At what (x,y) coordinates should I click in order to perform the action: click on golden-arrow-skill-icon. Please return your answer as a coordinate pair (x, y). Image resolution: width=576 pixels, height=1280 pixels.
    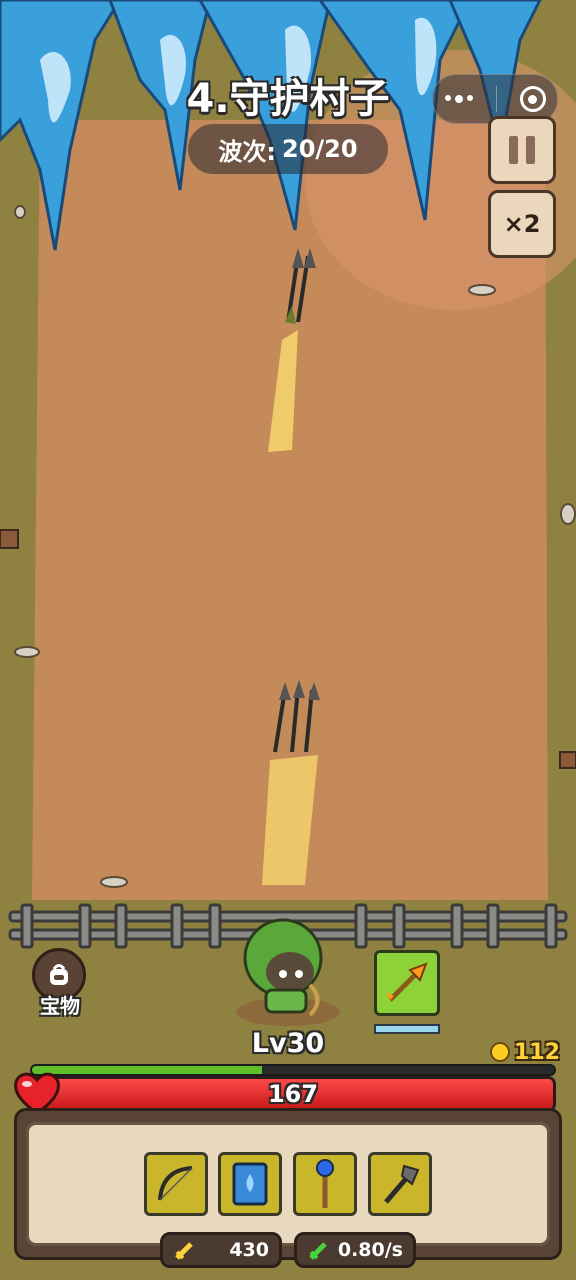
    Looking at the image, I should click on (407, 982).